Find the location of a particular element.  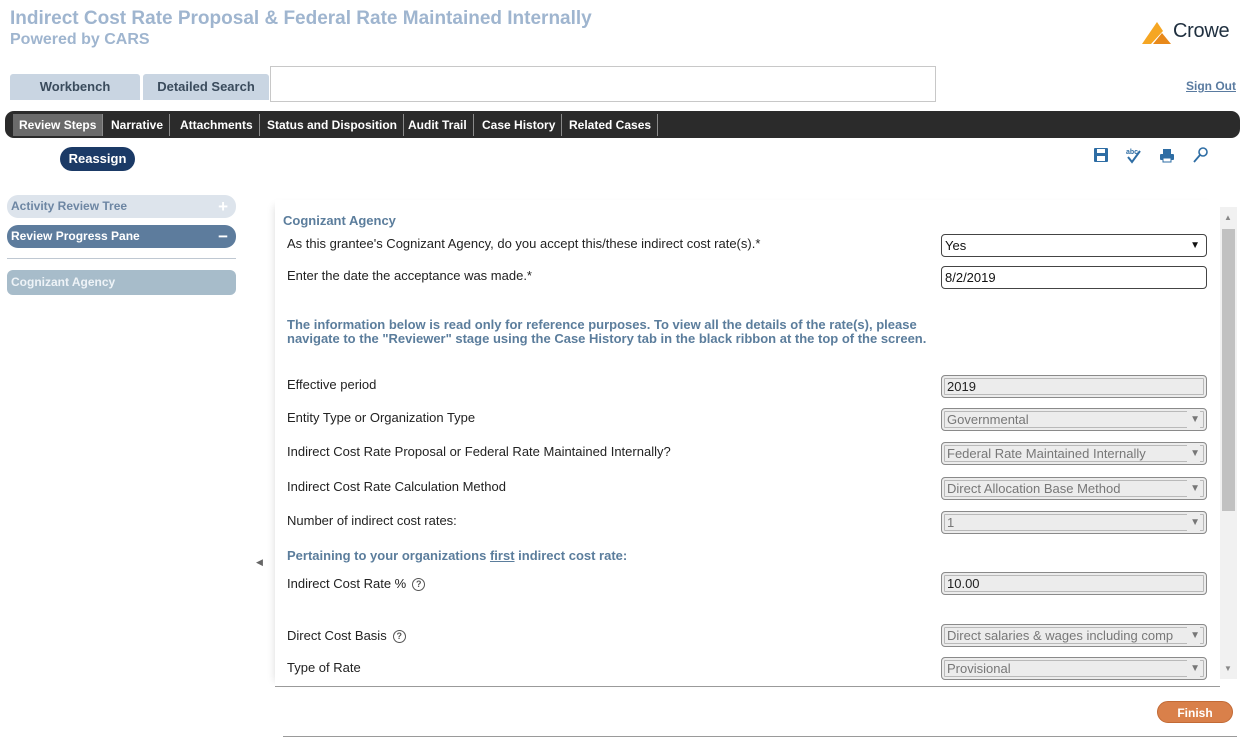

cost-basis-select: Direct salaries & wages including comp ▼ is located at coordinates (1074, 635).